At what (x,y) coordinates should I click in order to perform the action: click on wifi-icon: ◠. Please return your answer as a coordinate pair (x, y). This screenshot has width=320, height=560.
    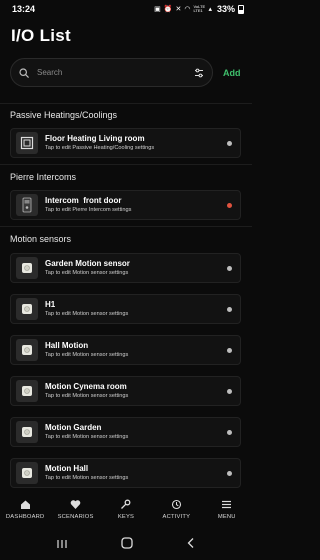
    Looking at the image, I should click on (187, 9).